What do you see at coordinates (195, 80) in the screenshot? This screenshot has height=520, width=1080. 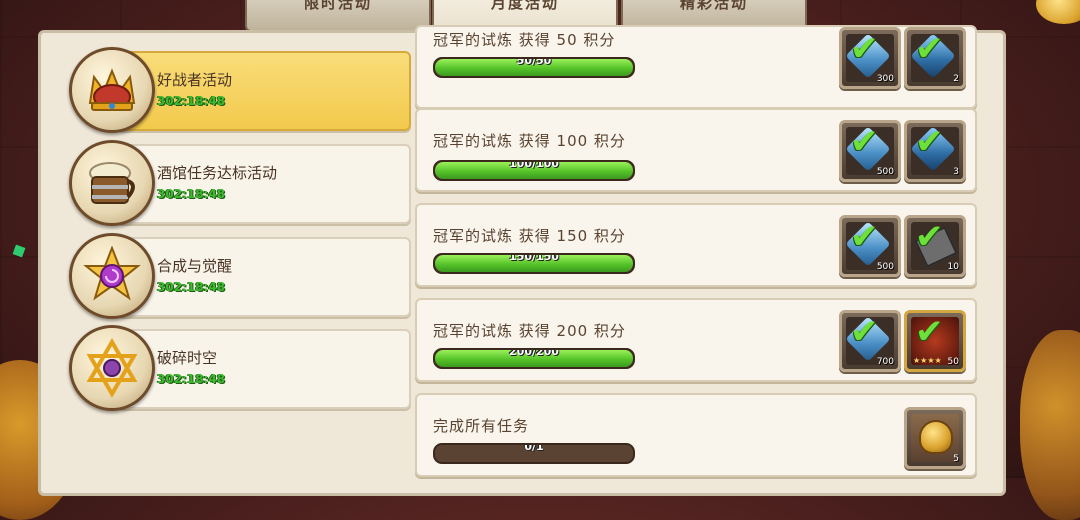 I see `sidebar-item-label: 好战者活动` at bounding box center [195, 80].